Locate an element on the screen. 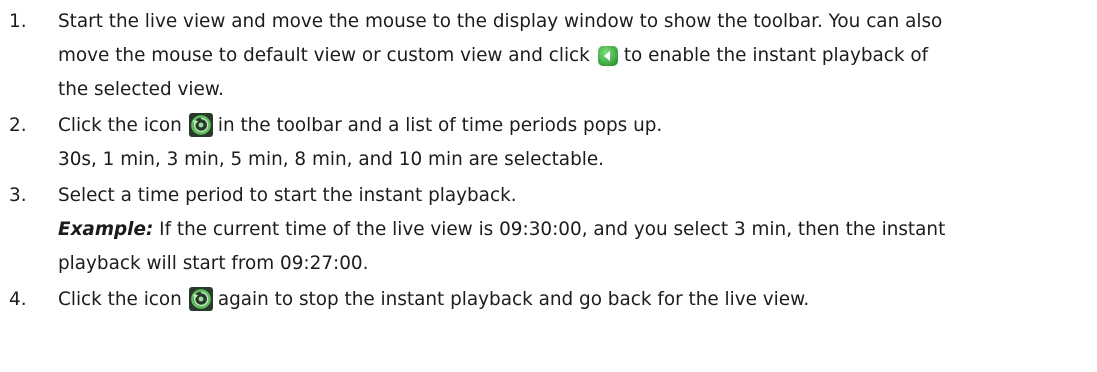 The height and width of the screenshot is (372, 1097). step-text-line: playback will start from 09:27:00. is located at coordinates (213, 264).